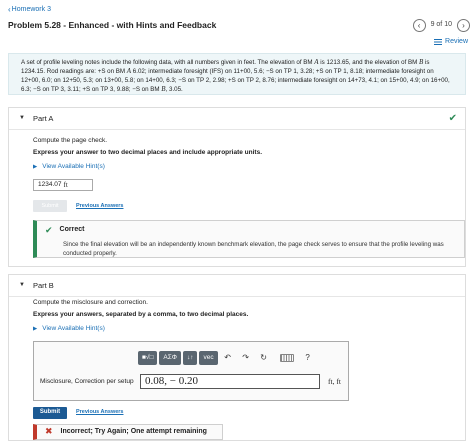 The width and height of the screenshot is (474, 445). I want to click on part-a-answer-field: 1234.07 ft, so click(63, 185).